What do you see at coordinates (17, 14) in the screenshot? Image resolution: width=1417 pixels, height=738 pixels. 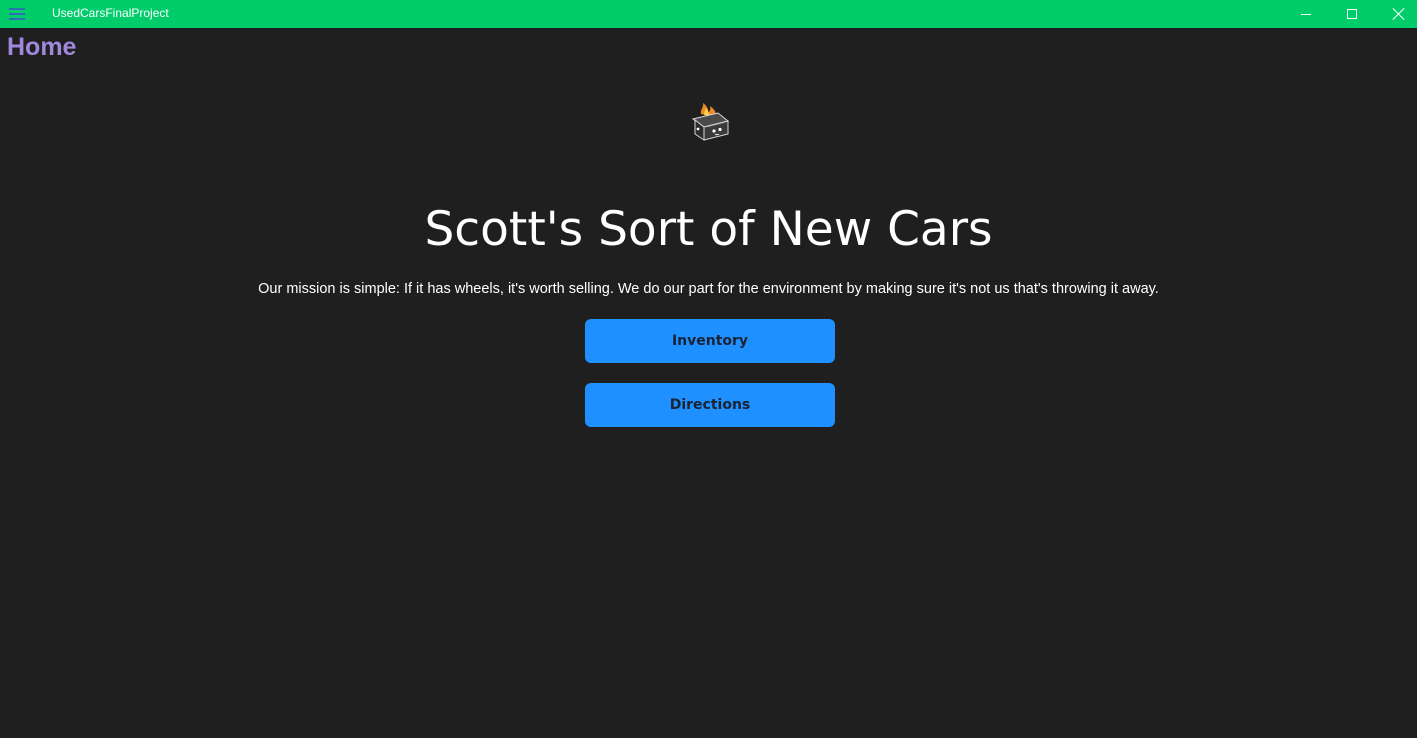 I see `hamburger-menu-icon` at bounding box center [17, 14].